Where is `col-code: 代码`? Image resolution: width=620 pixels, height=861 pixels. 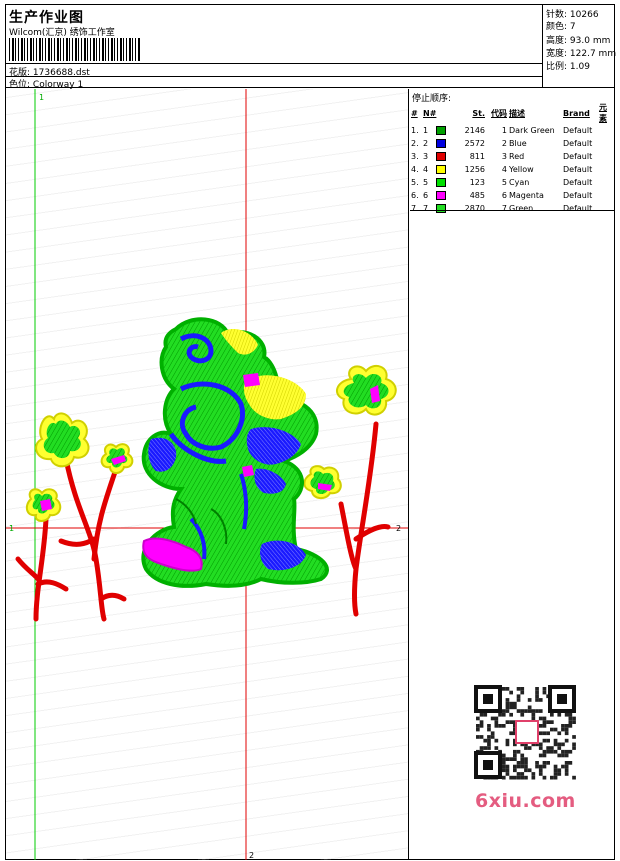
col-code: 代码 is located at coordinates (499, 113).